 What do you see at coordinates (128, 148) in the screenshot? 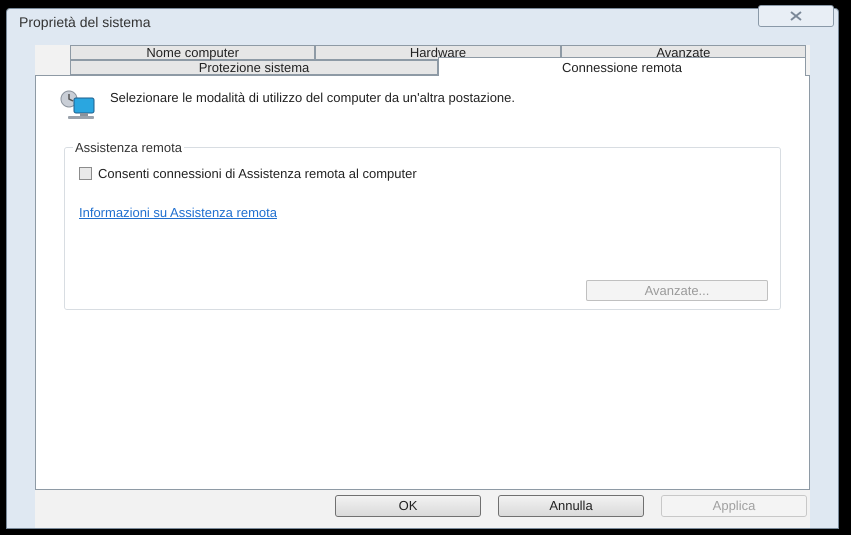
I see `group-title: Assistenza remota` at bounding box center [128, 148].